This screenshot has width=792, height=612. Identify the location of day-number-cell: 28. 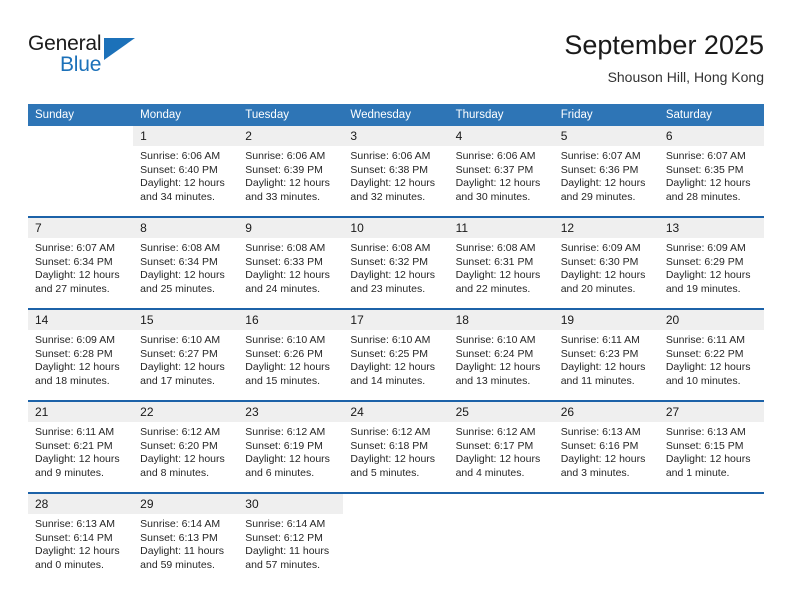
(81, 504).